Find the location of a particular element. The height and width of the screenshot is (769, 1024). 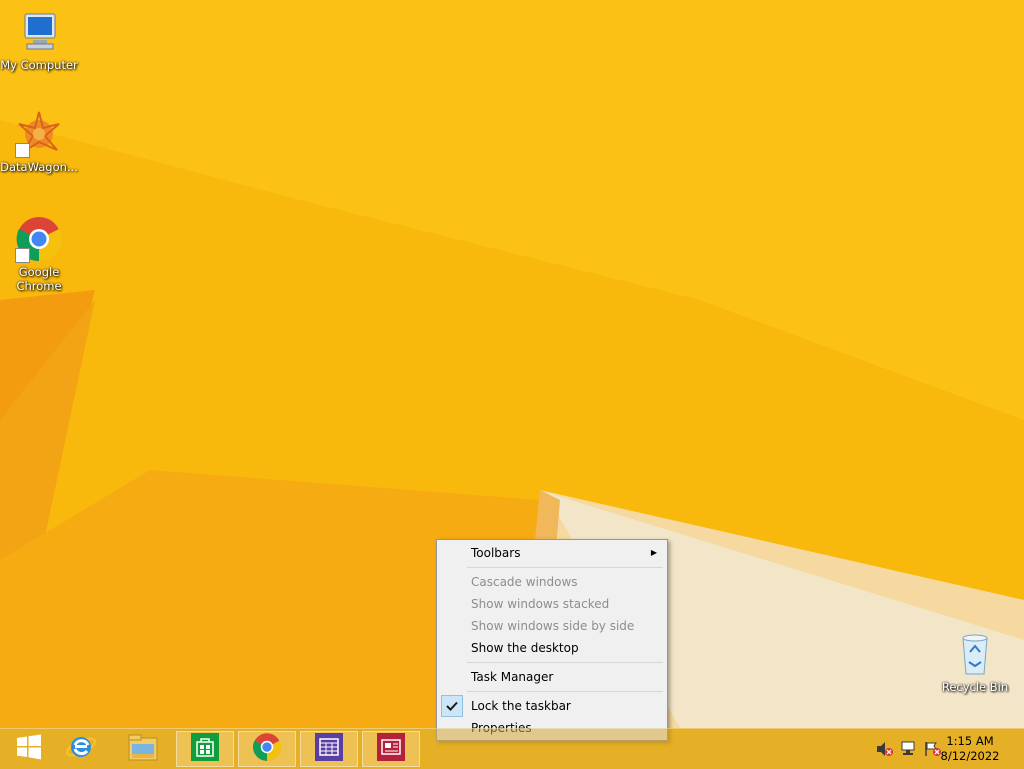

menu-item-toolbars: Toolbars ▶ is located at coordinates (552, 553).